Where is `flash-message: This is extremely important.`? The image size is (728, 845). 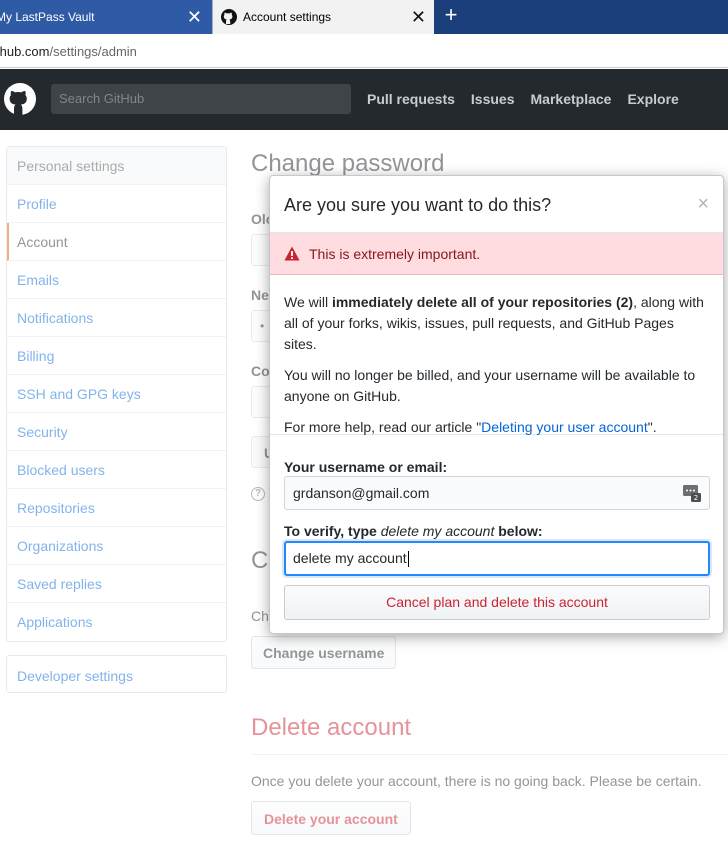 flash-message: This is extremely important. is located at coordinates (395, 254).